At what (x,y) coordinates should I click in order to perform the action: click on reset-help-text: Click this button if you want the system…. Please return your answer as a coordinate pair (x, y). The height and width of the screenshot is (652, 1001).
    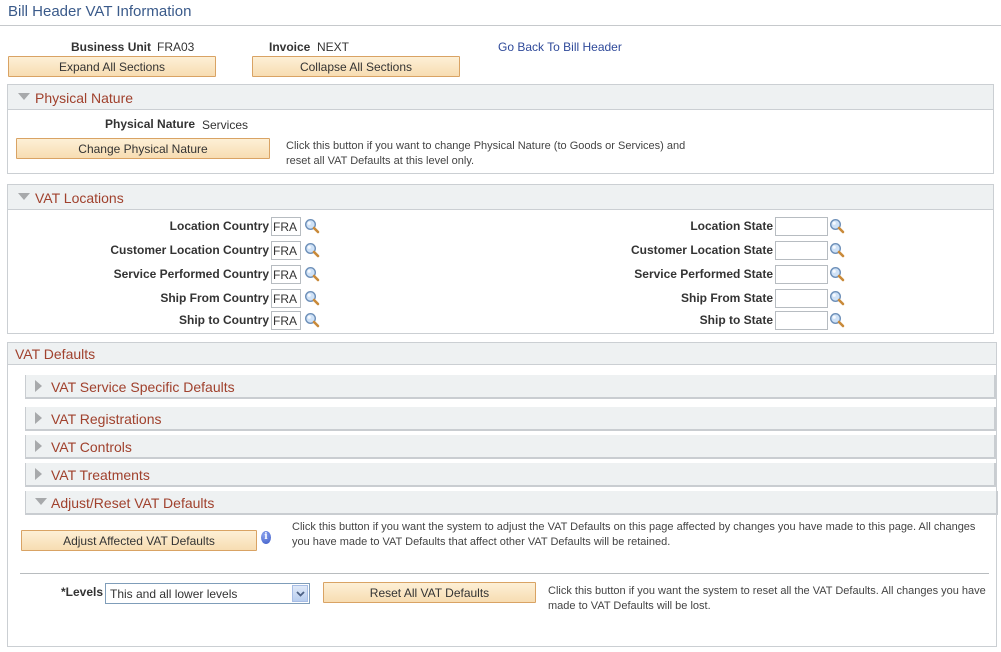
    Looking at the image, I should click on (773, 599).